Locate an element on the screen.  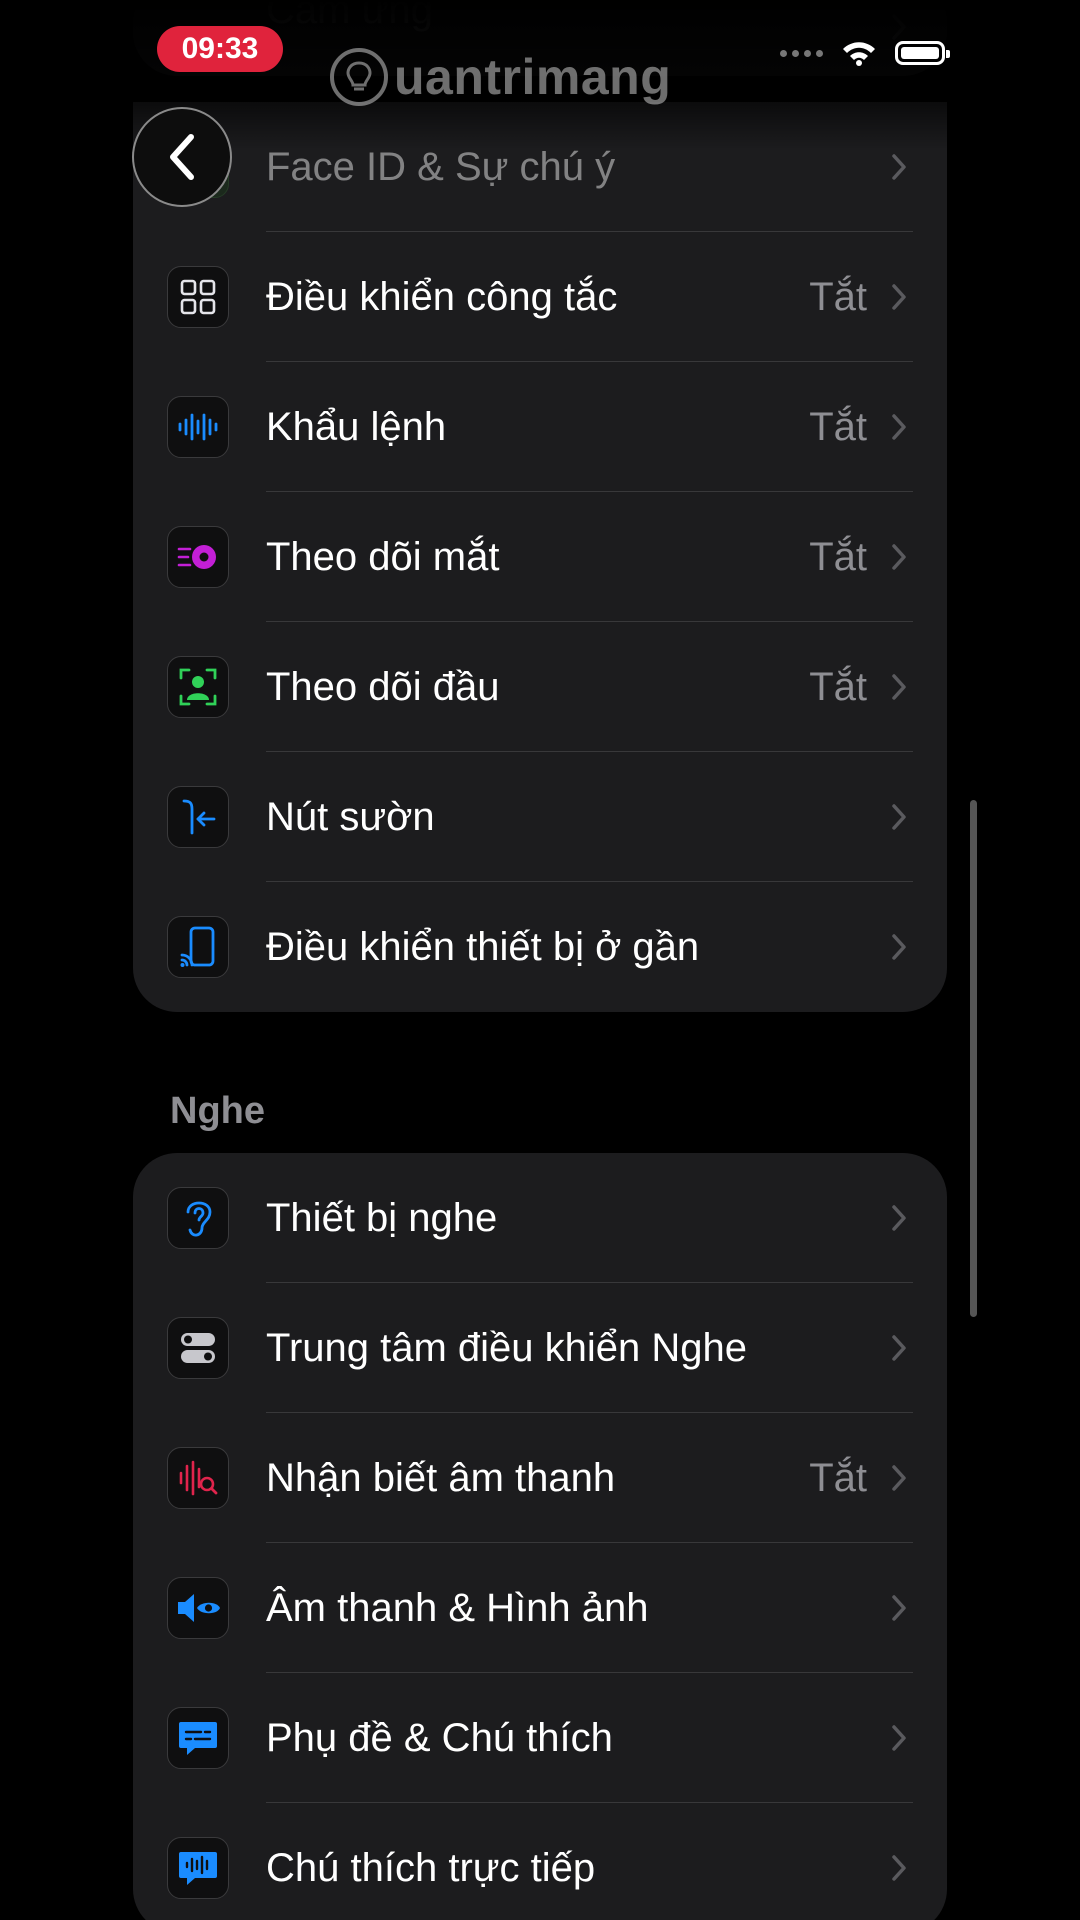
switch-control-row: Điều khiển công tắc Tắt is located at coordinates (540, 297).